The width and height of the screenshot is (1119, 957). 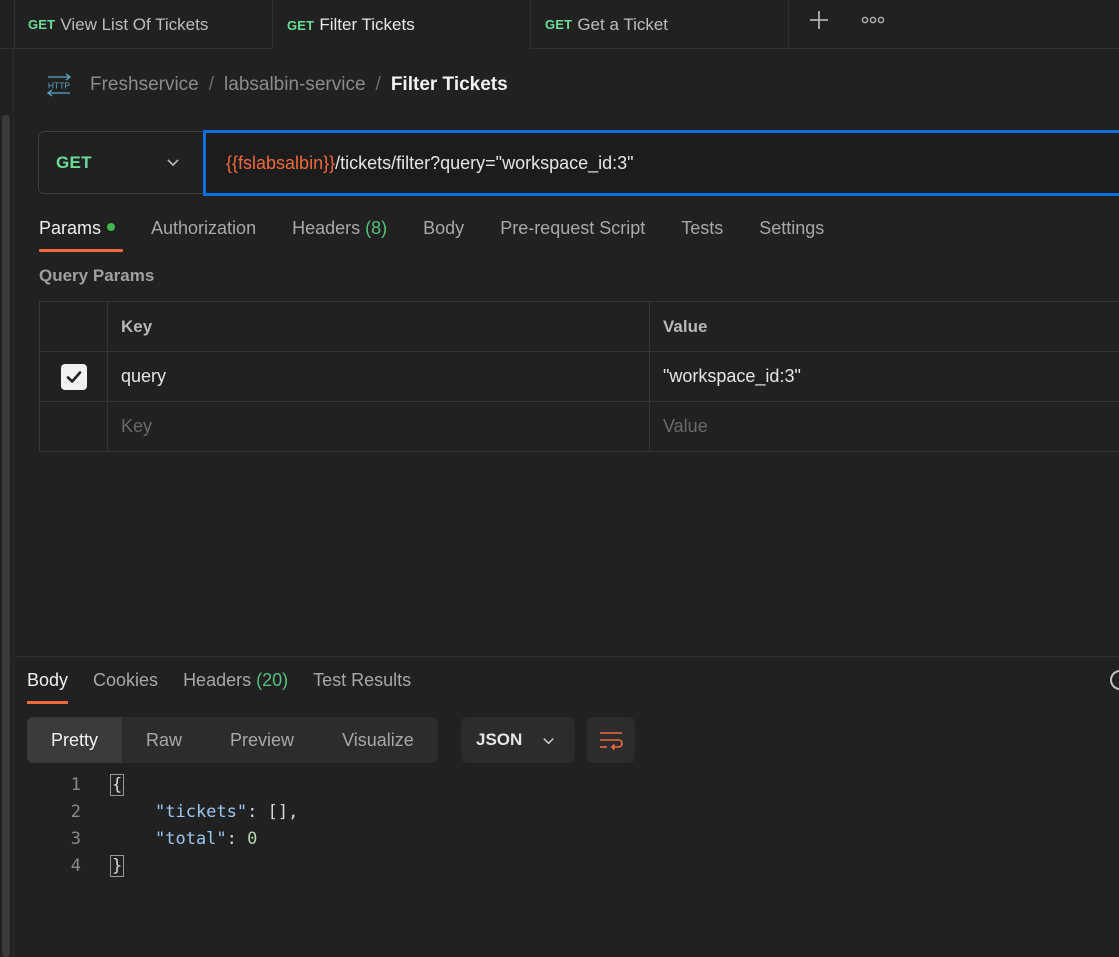 What do you see at coordinates (884, 376) in the screenshot?
I see `param-value-input: "workspace_id:3"` at bounding box center [884, 376].